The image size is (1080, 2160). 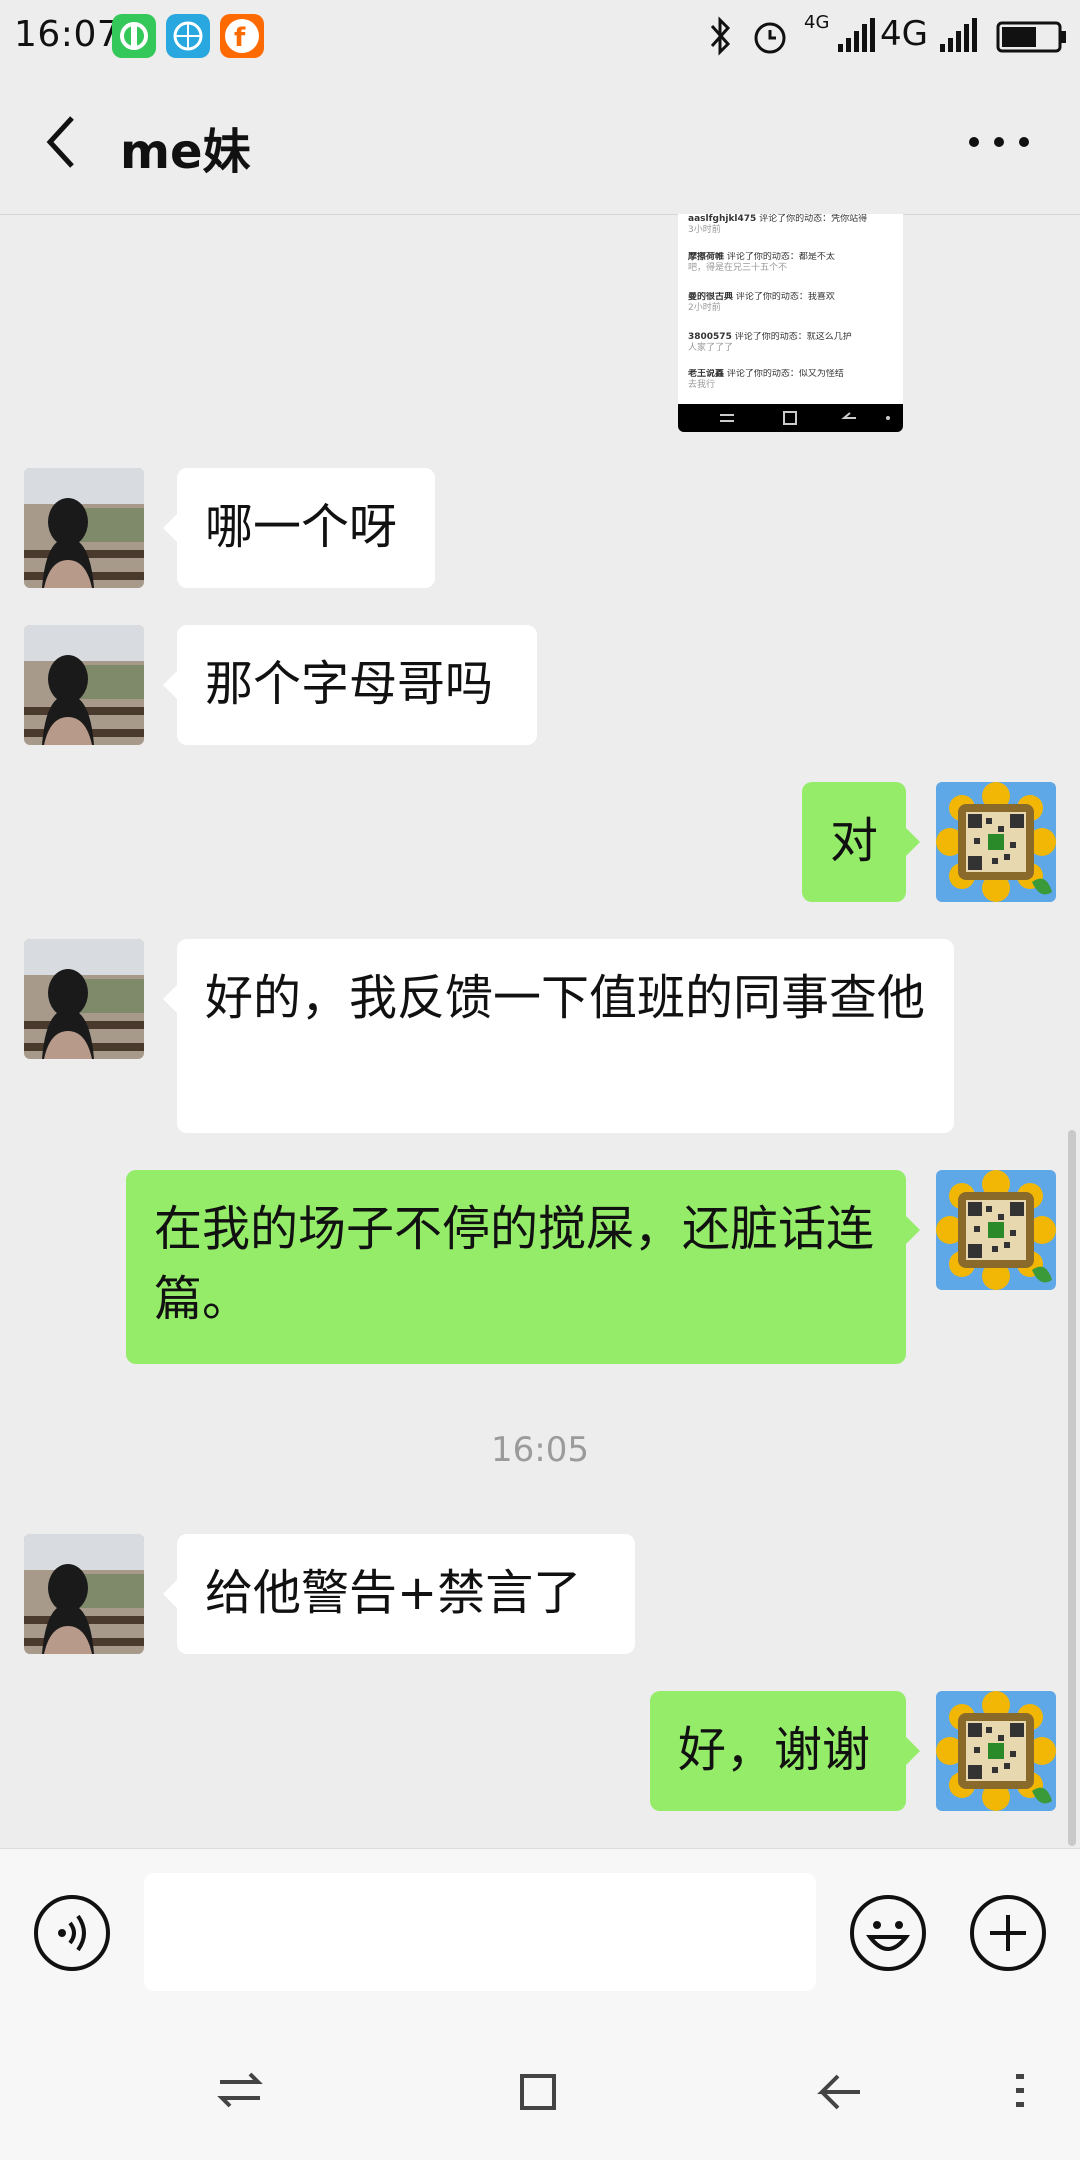 What do you see at coordinates (60, 142) in the screenshot?
I see `chevron-left-icon` at bounding box center [60, 142].